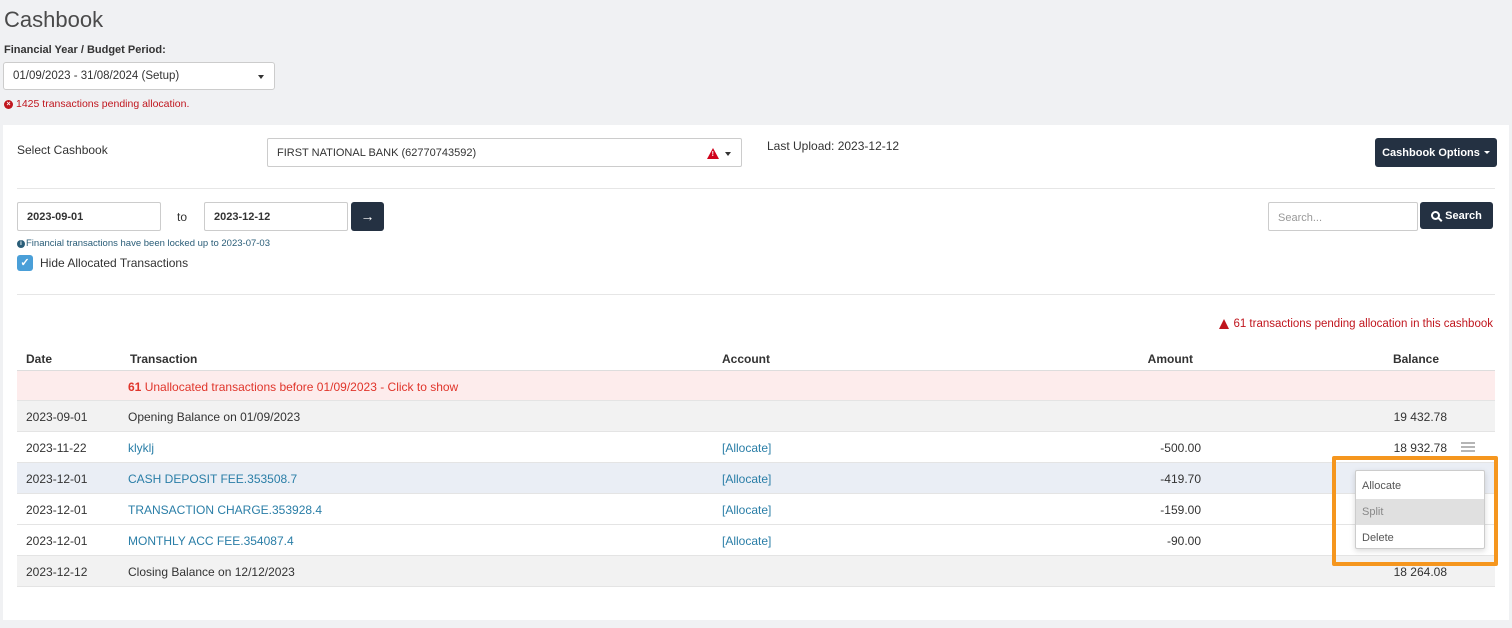  Describe the element at coordinates (1420, 538) in the screenshot. I see `menu-item-delete: Delete` at that location.